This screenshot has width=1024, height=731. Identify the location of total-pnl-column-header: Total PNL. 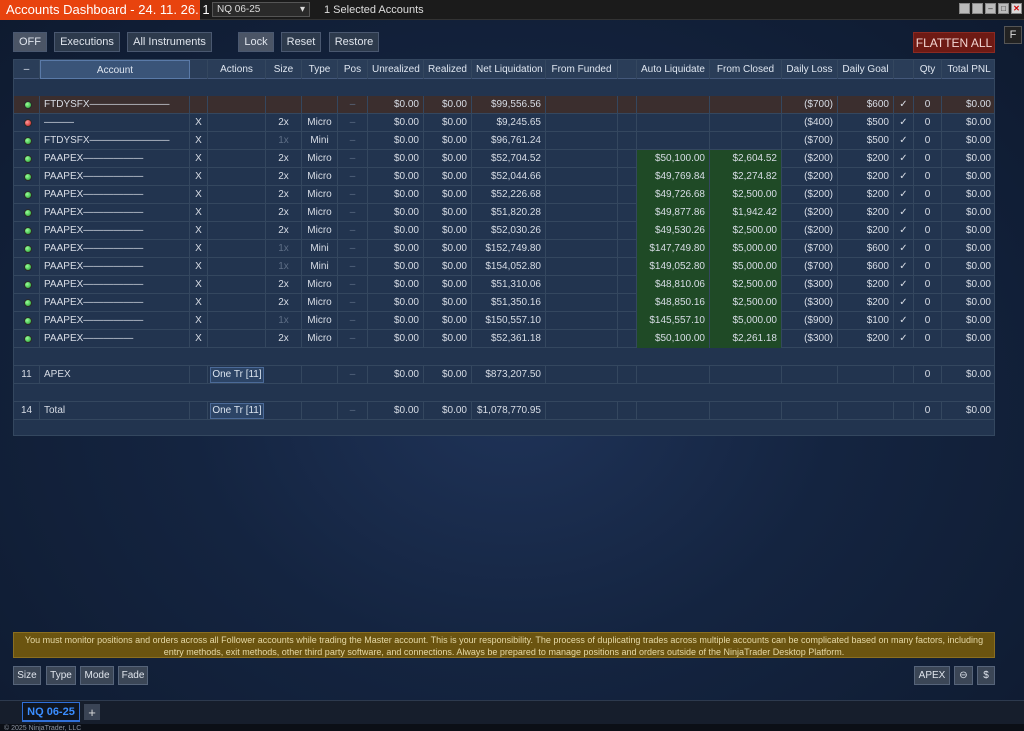
(968, 69).